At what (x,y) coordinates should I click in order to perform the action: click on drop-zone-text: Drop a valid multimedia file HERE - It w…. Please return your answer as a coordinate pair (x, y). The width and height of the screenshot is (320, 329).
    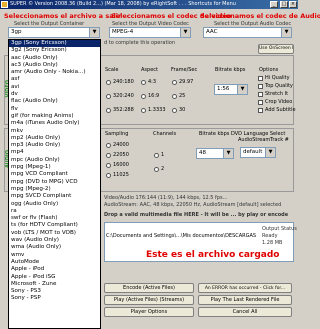
    Looking at the image, I should click on (199, 215).